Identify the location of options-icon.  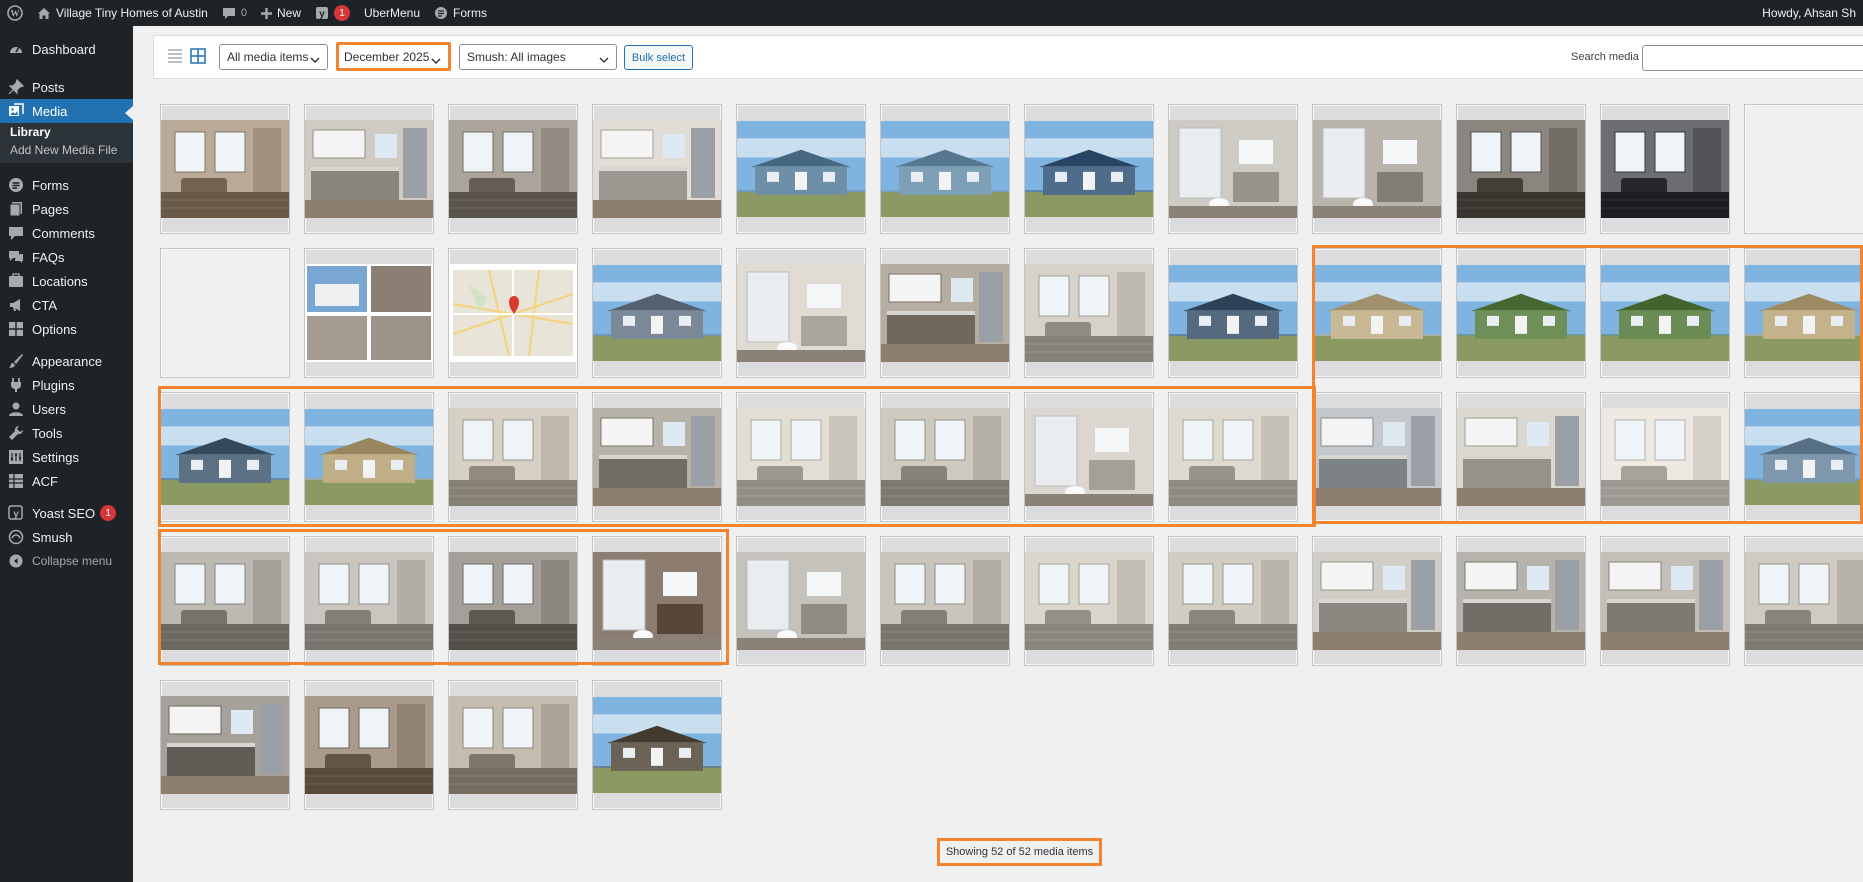
(16, 329).